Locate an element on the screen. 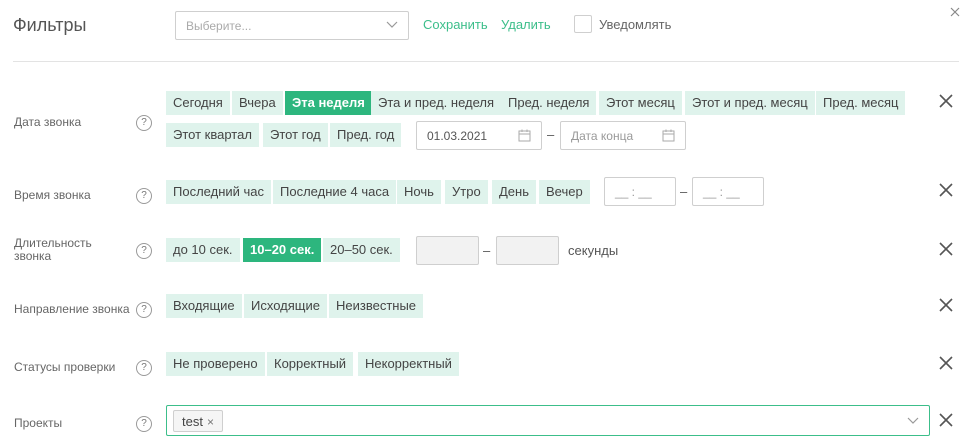  date-preset-today: Сегодня is located at coordinates (198, 103).